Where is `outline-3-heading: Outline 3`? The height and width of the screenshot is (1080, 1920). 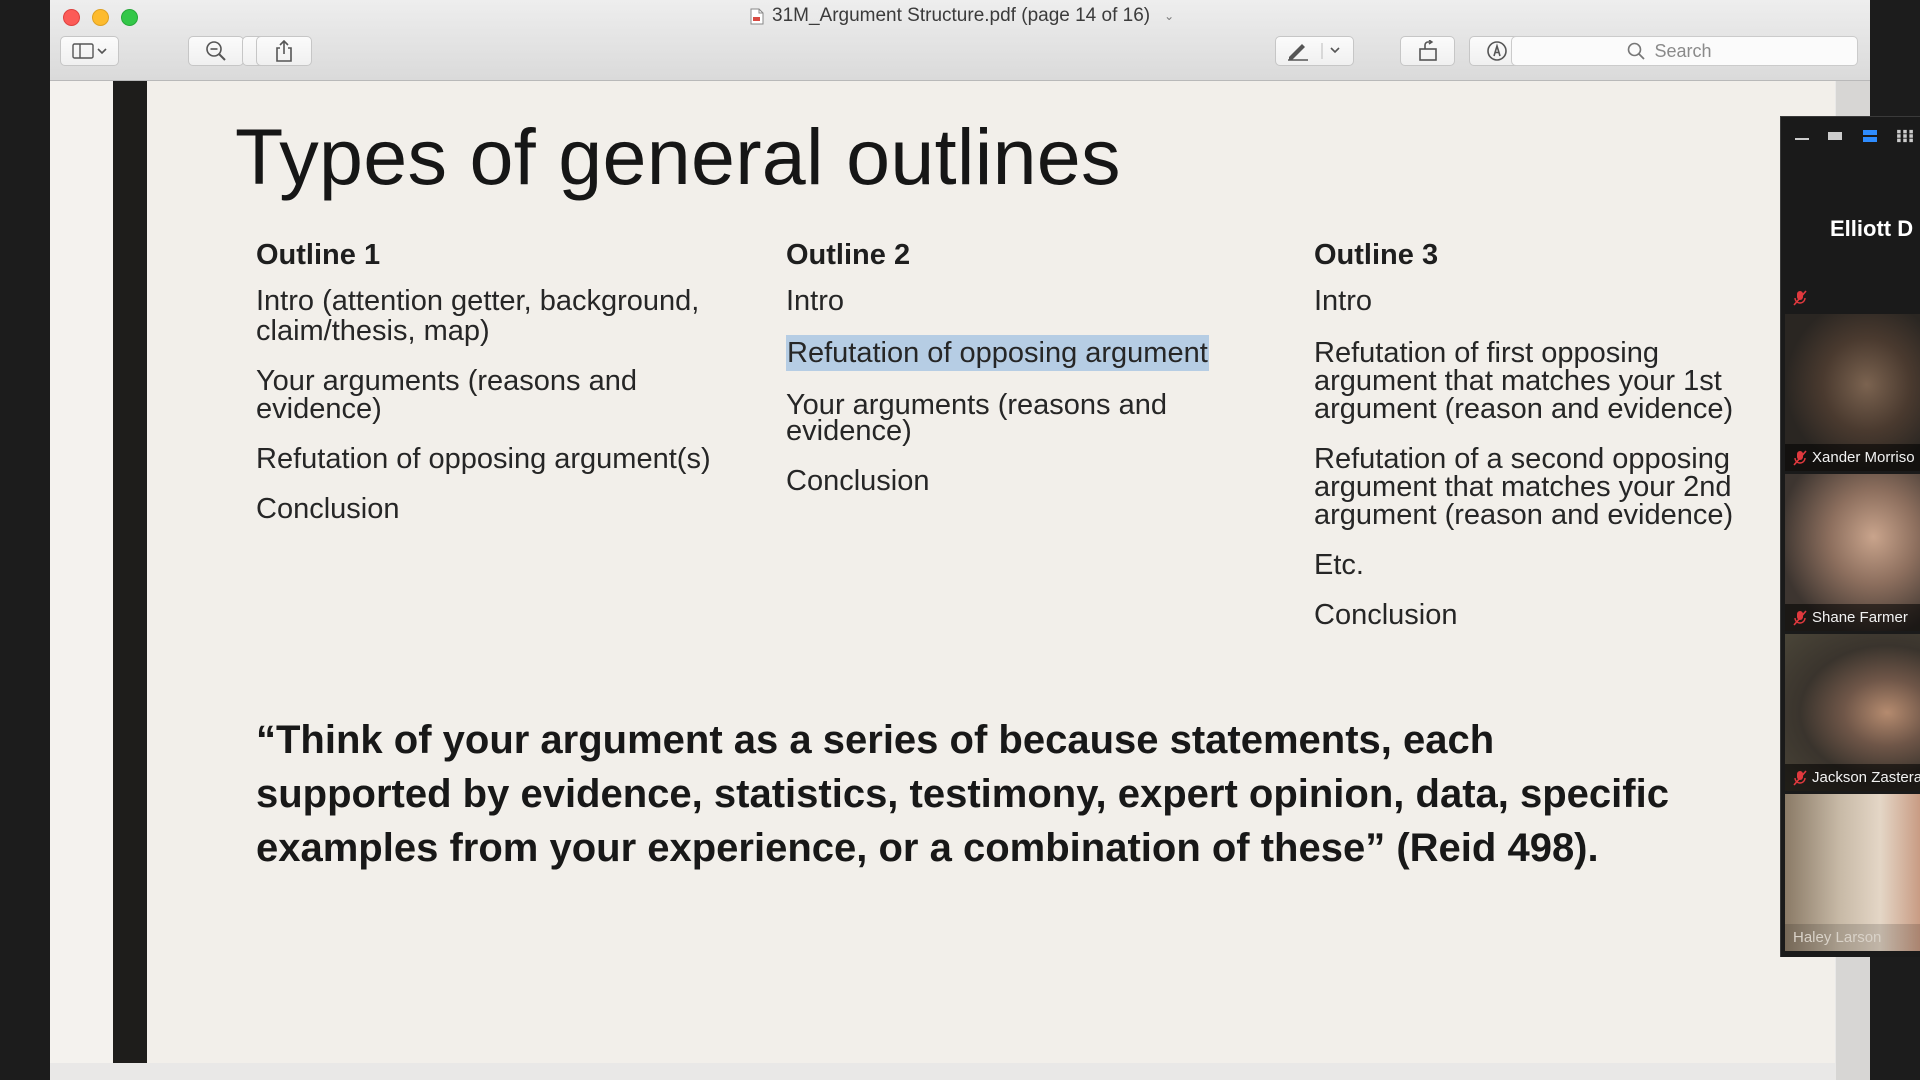
outline-3-heading: Outline 3 is located at coordinates (1376, 255).